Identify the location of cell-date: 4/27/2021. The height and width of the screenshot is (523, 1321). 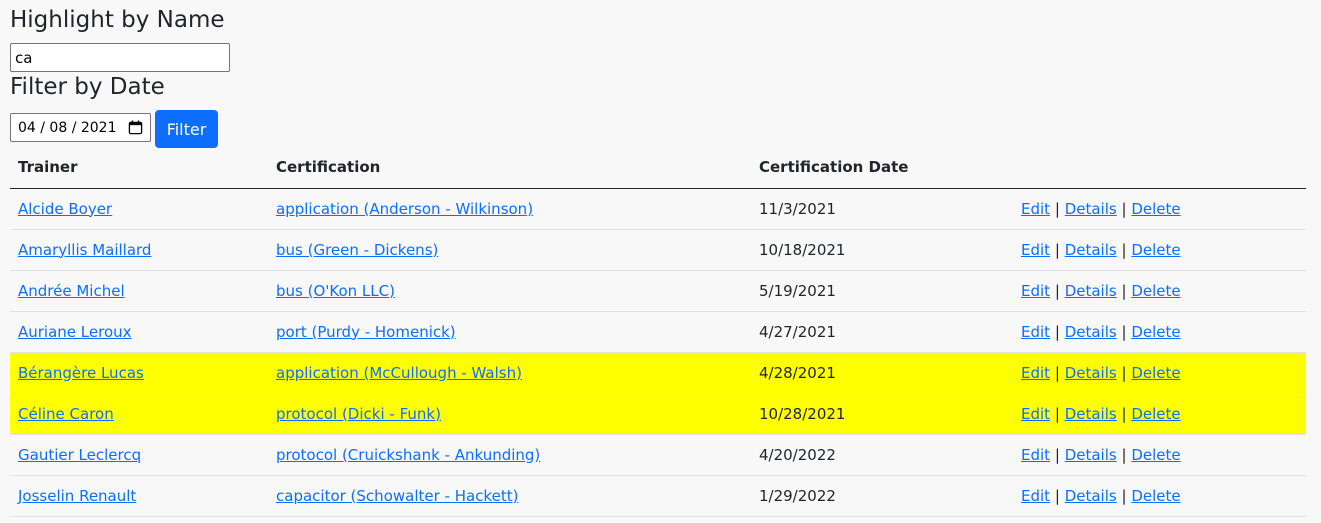
(882, 332).